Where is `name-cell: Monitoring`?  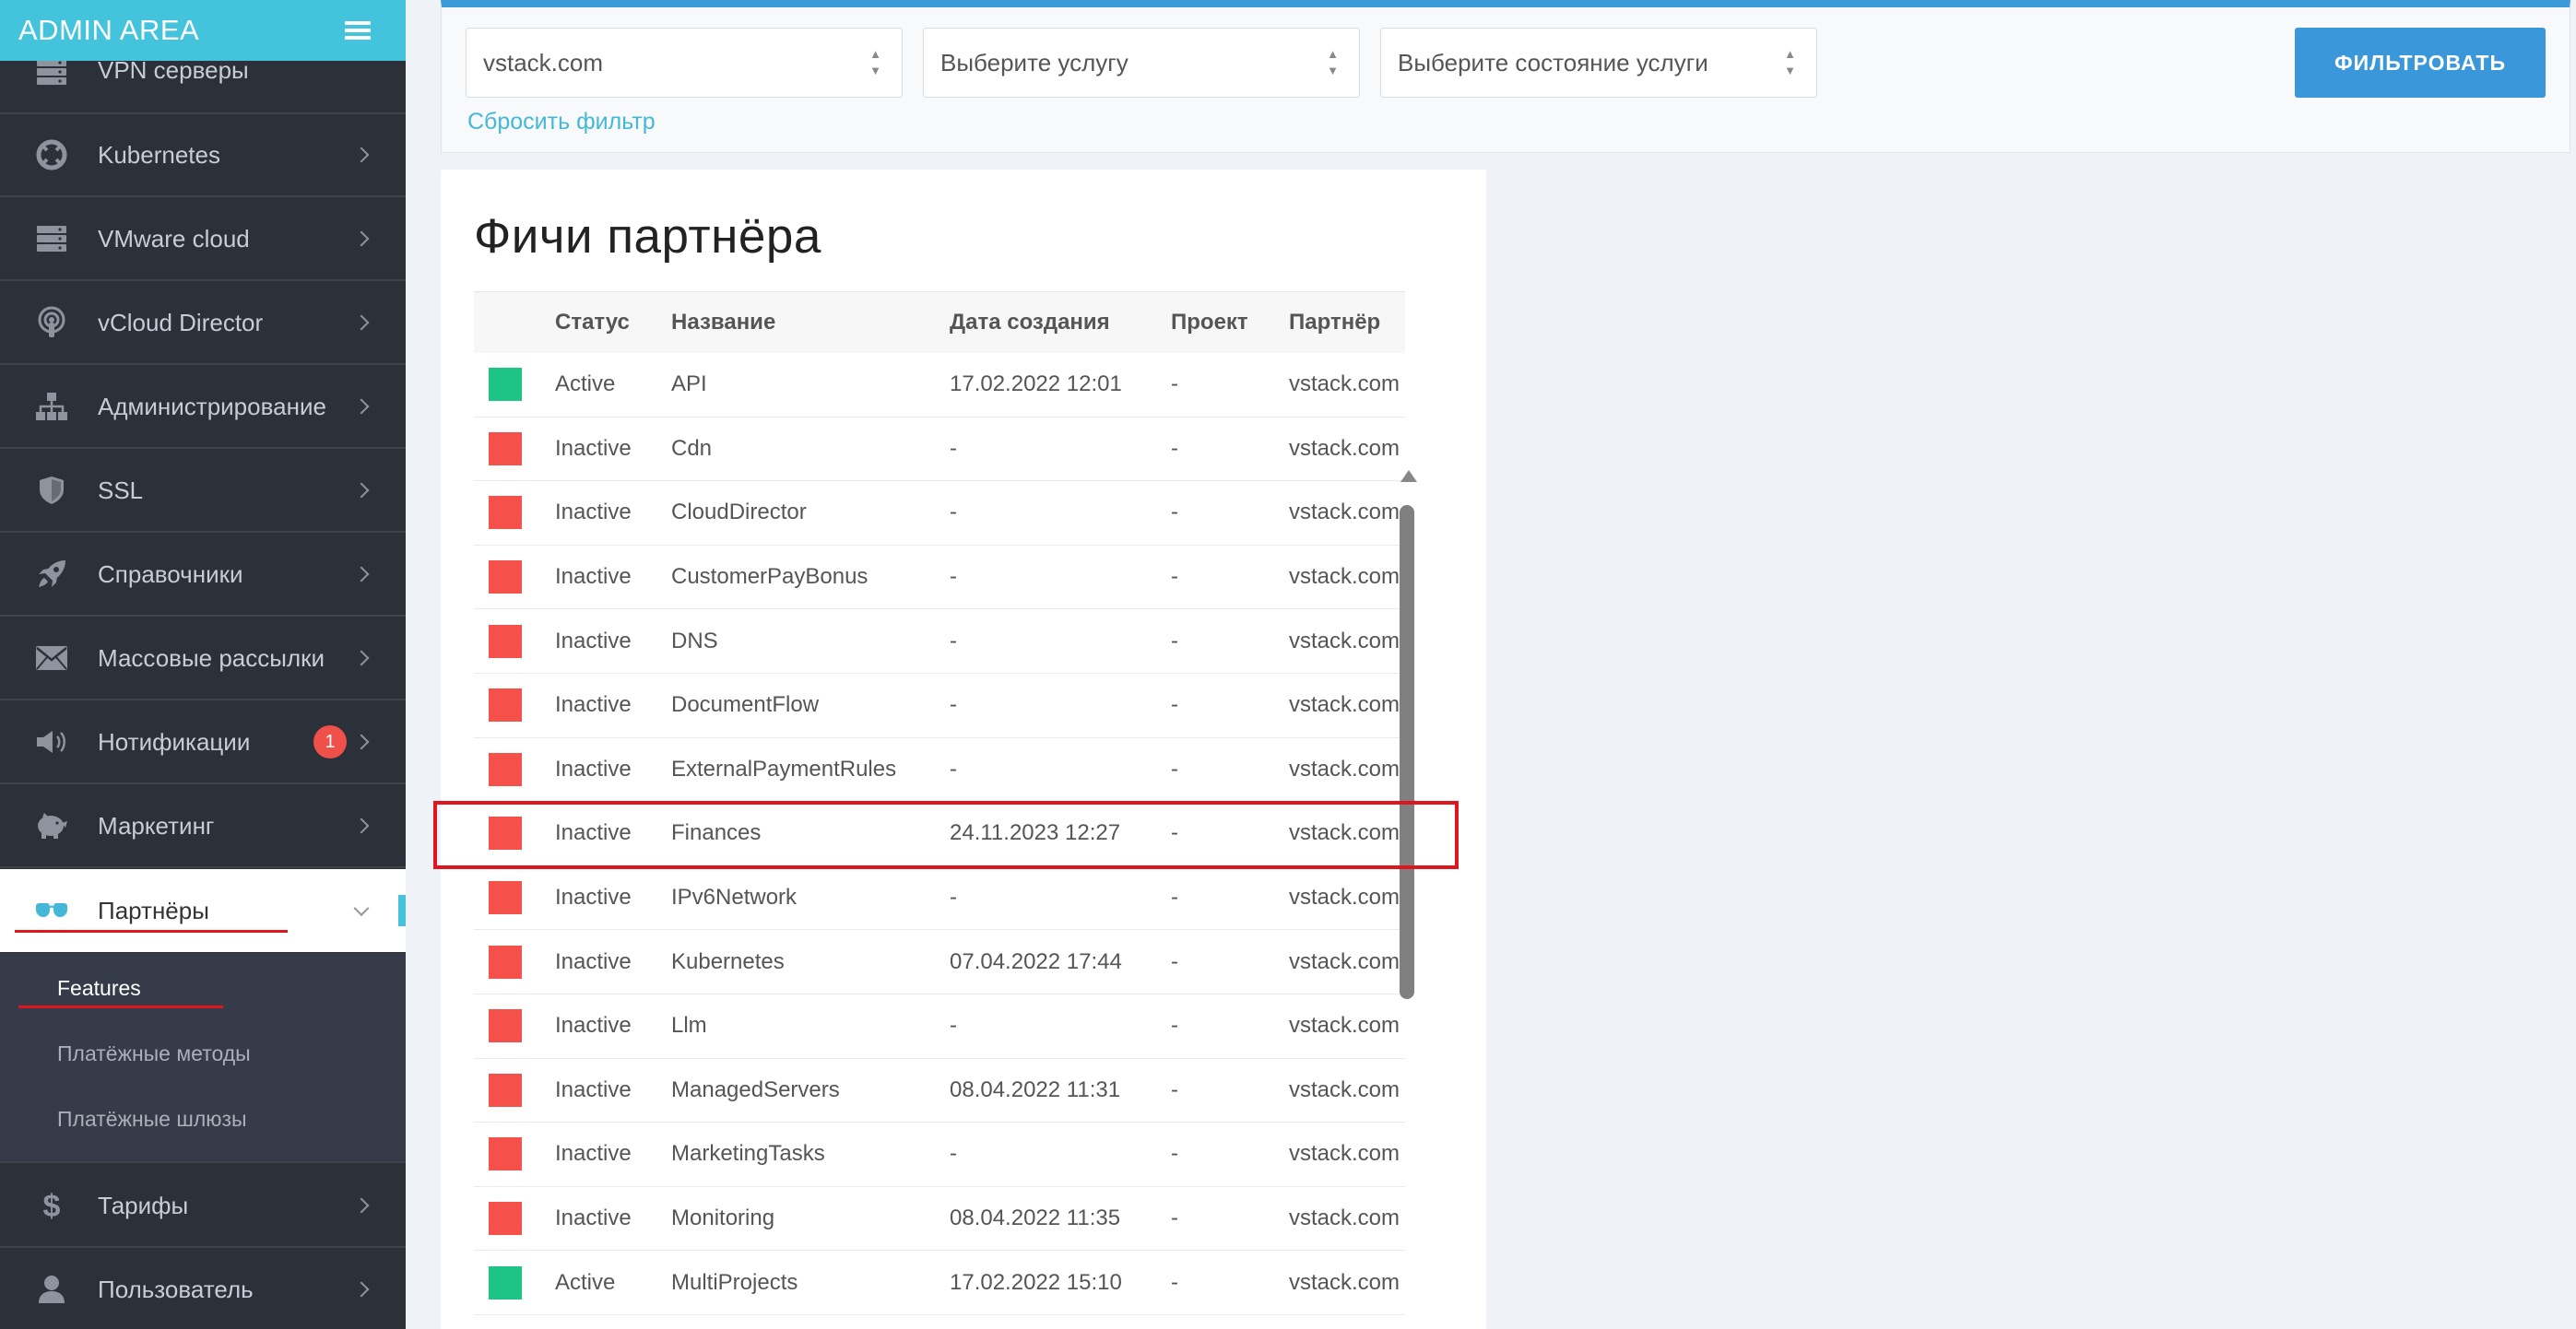 name-cell: Monitoring is located at coordinates (723, 1219).